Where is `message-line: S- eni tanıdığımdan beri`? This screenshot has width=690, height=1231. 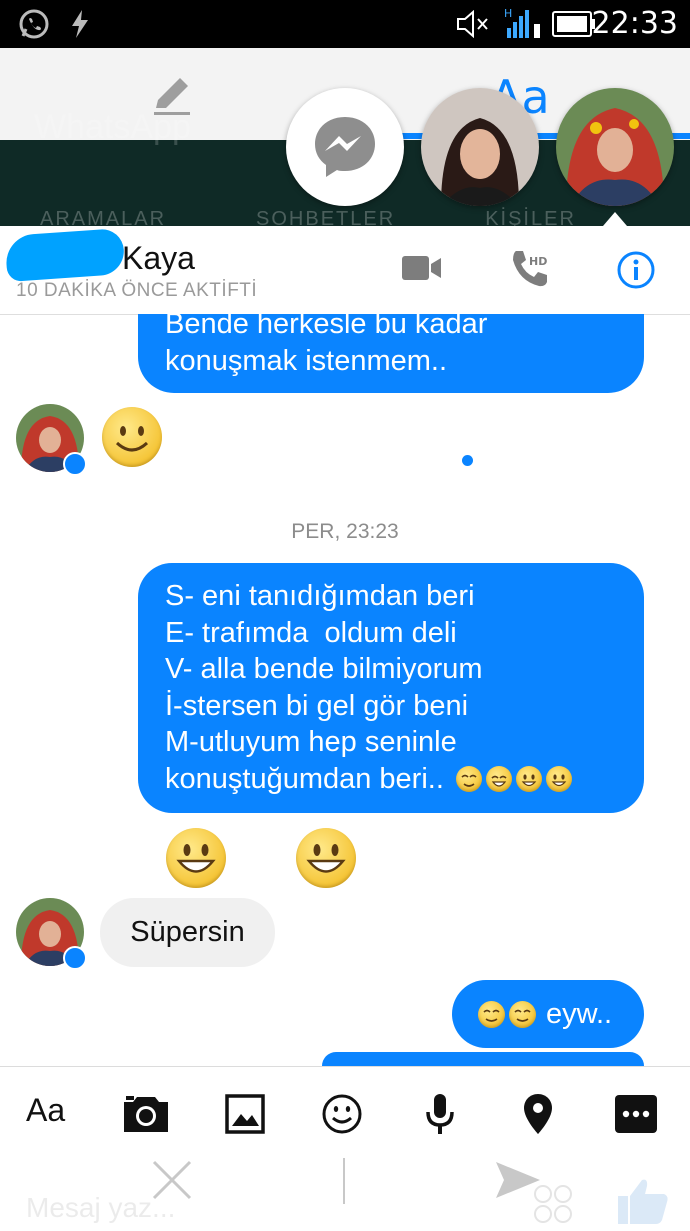 message-line: S- eni tanıdığımdan beri is located at coordinates (320, 596).